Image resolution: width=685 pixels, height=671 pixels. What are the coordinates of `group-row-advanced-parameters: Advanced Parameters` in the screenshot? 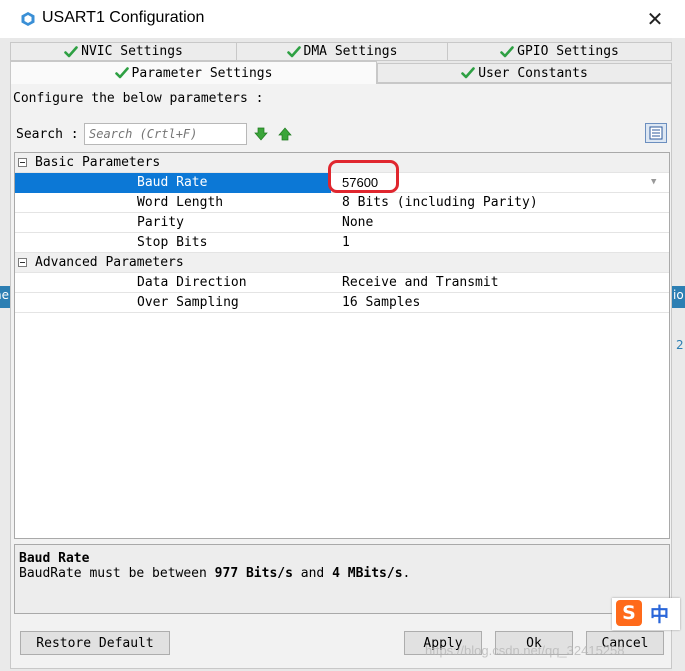 It's located at (342, 263).